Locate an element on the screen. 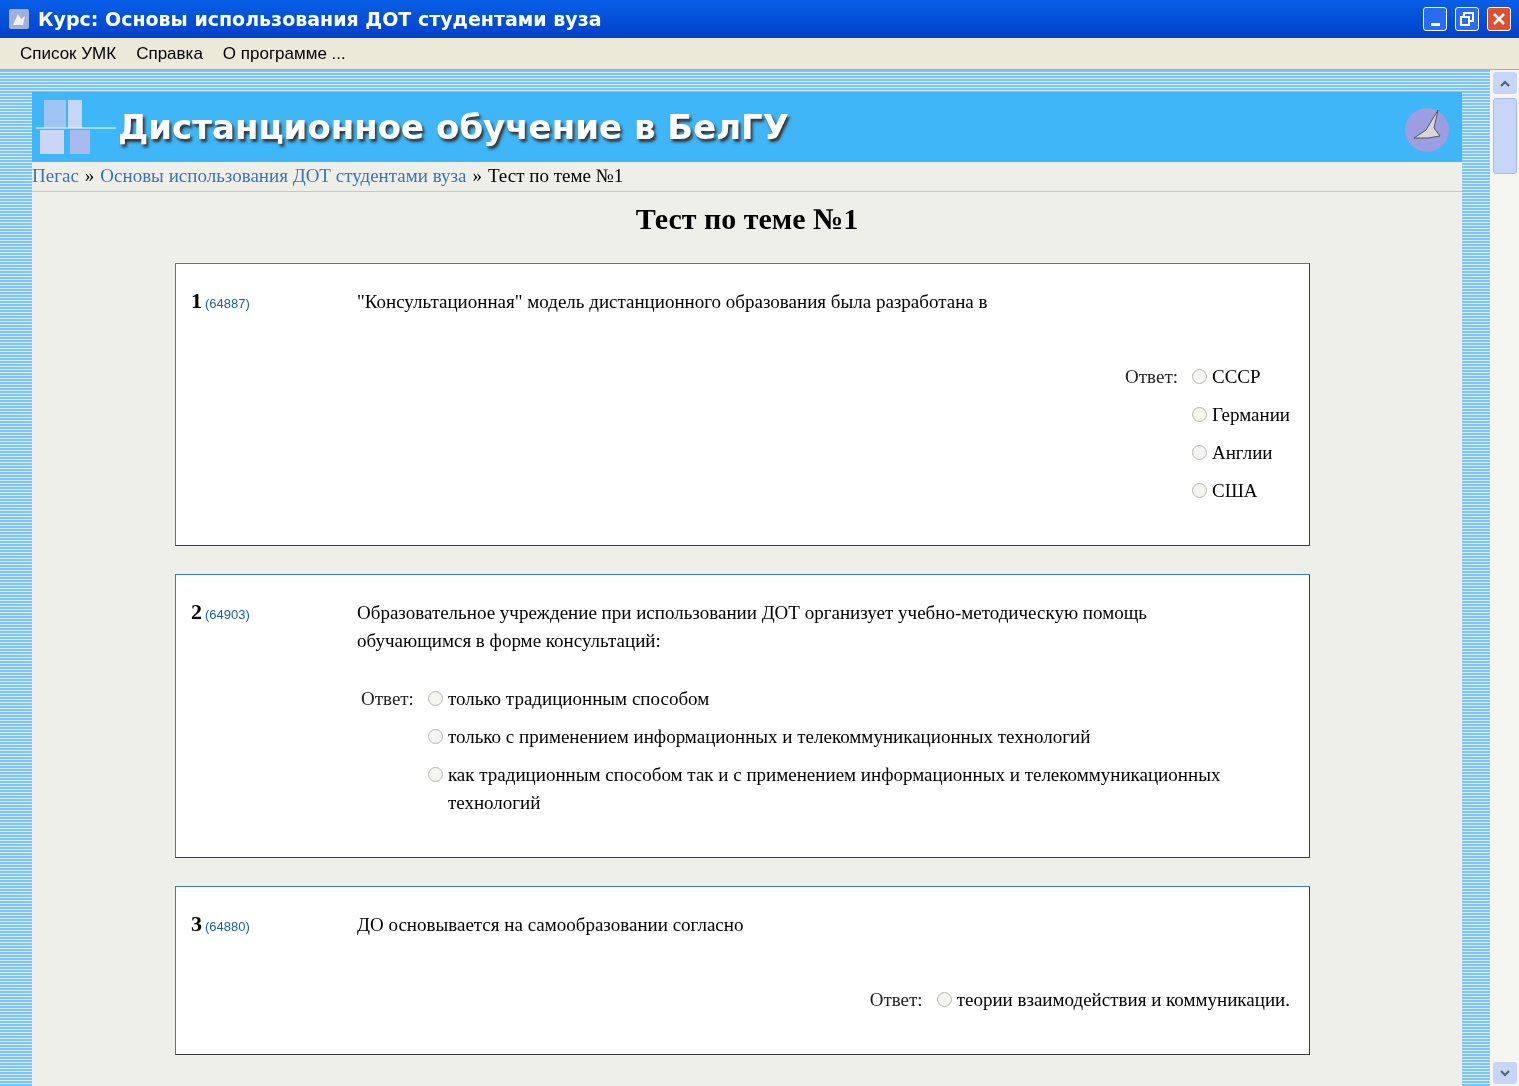  answer-option: Германии is located at coordinates (1251, 415).